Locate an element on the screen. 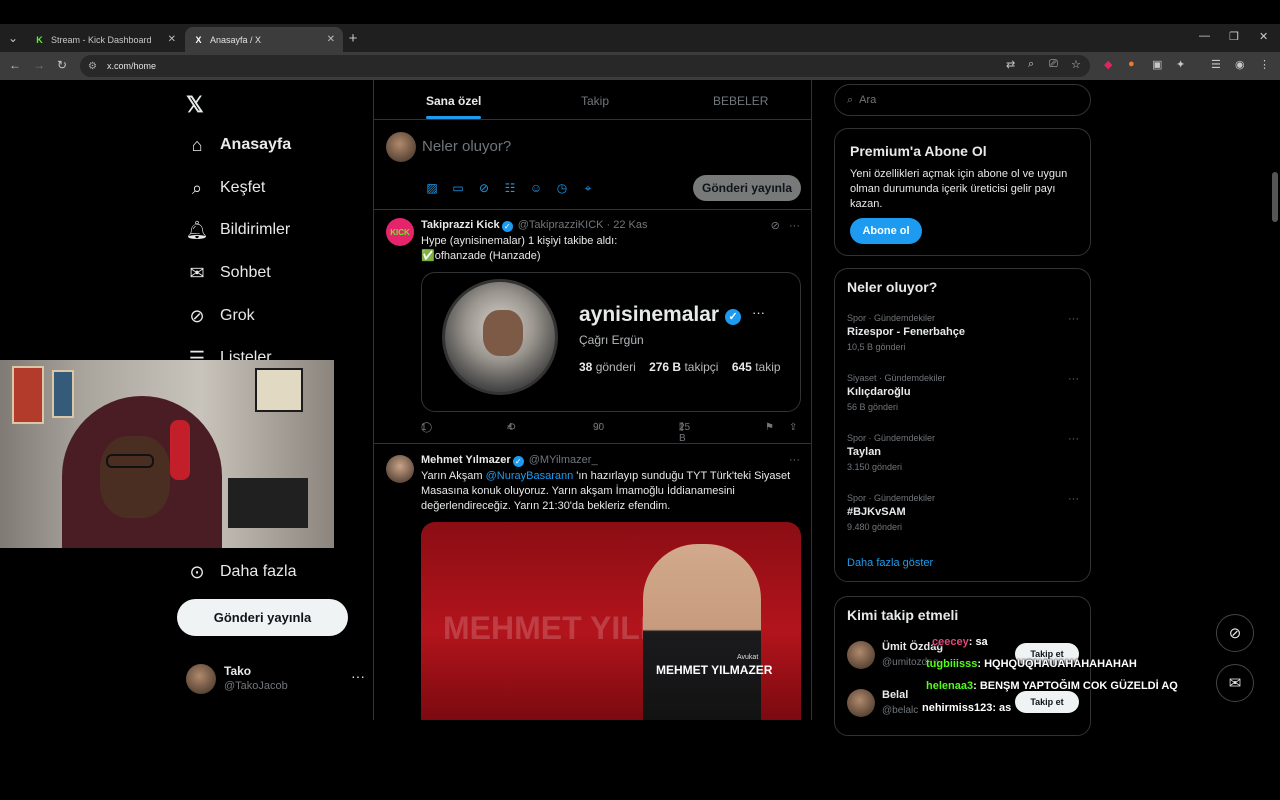 Image resolution: width=1280 pixels, height=800 pixels. suggestion-name: Belal is located at coordinates (895, 695).